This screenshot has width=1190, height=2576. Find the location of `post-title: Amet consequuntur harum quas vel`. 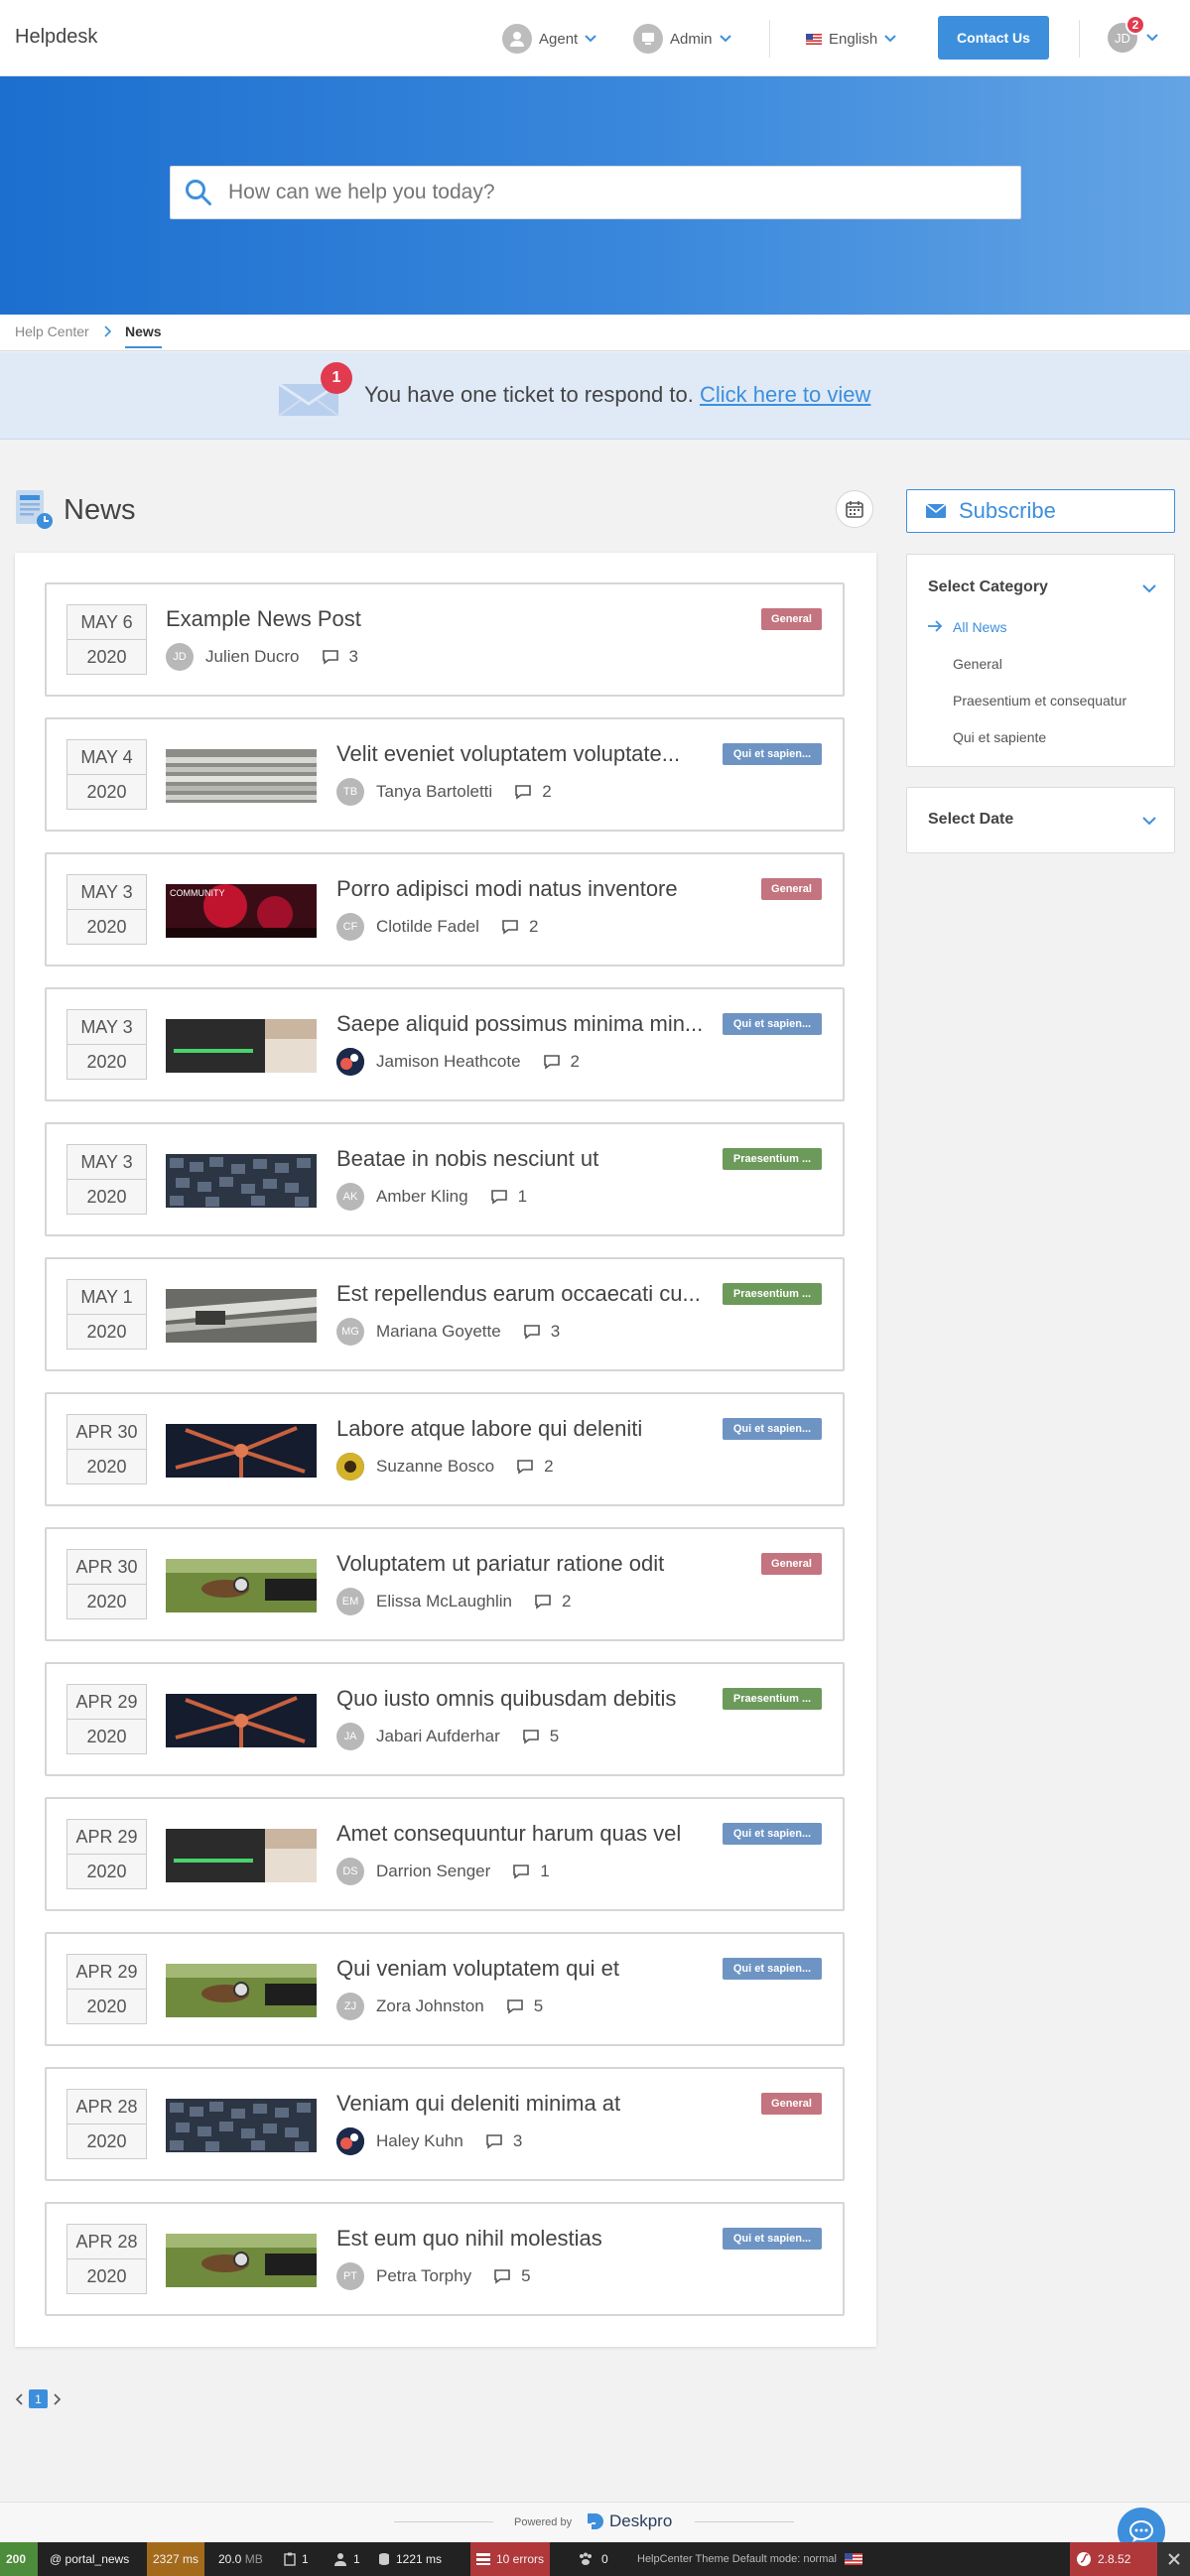

post-title: Amet consequuntur harum quas vel is located at coordinates (534, 1834).